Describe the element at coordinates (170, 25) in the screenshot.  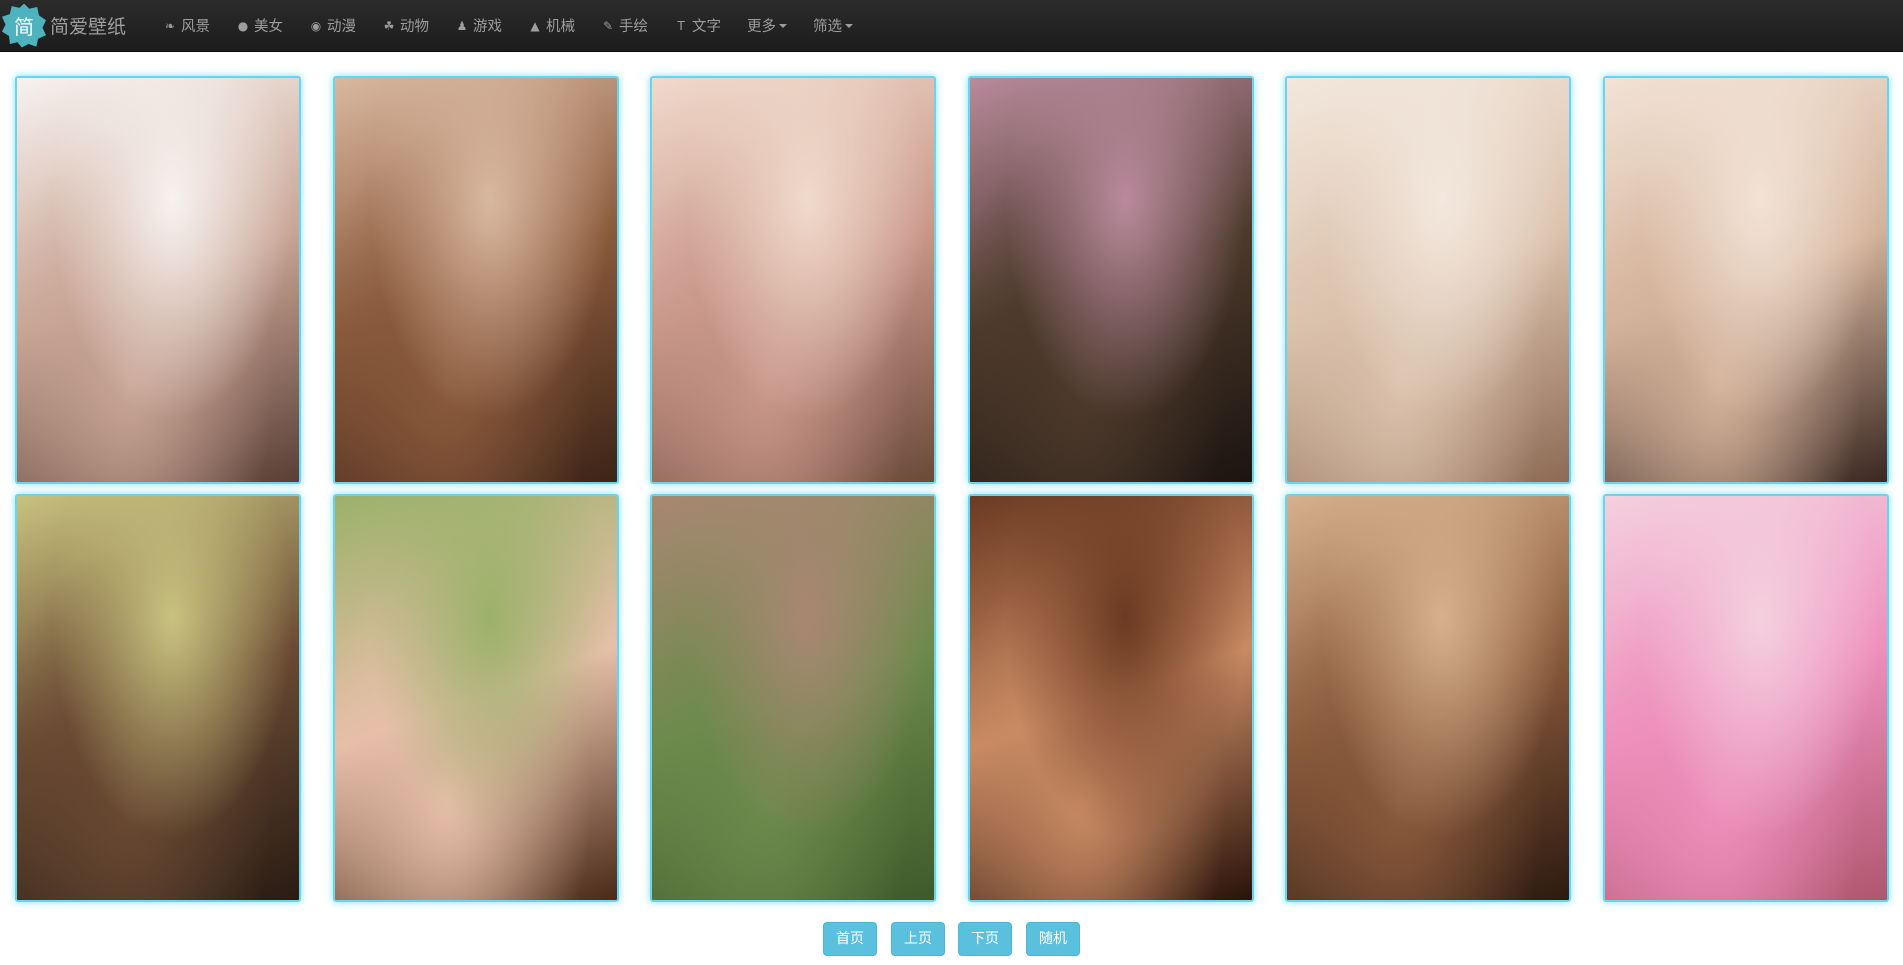
I see `leaf-icon: ❧` at that location.